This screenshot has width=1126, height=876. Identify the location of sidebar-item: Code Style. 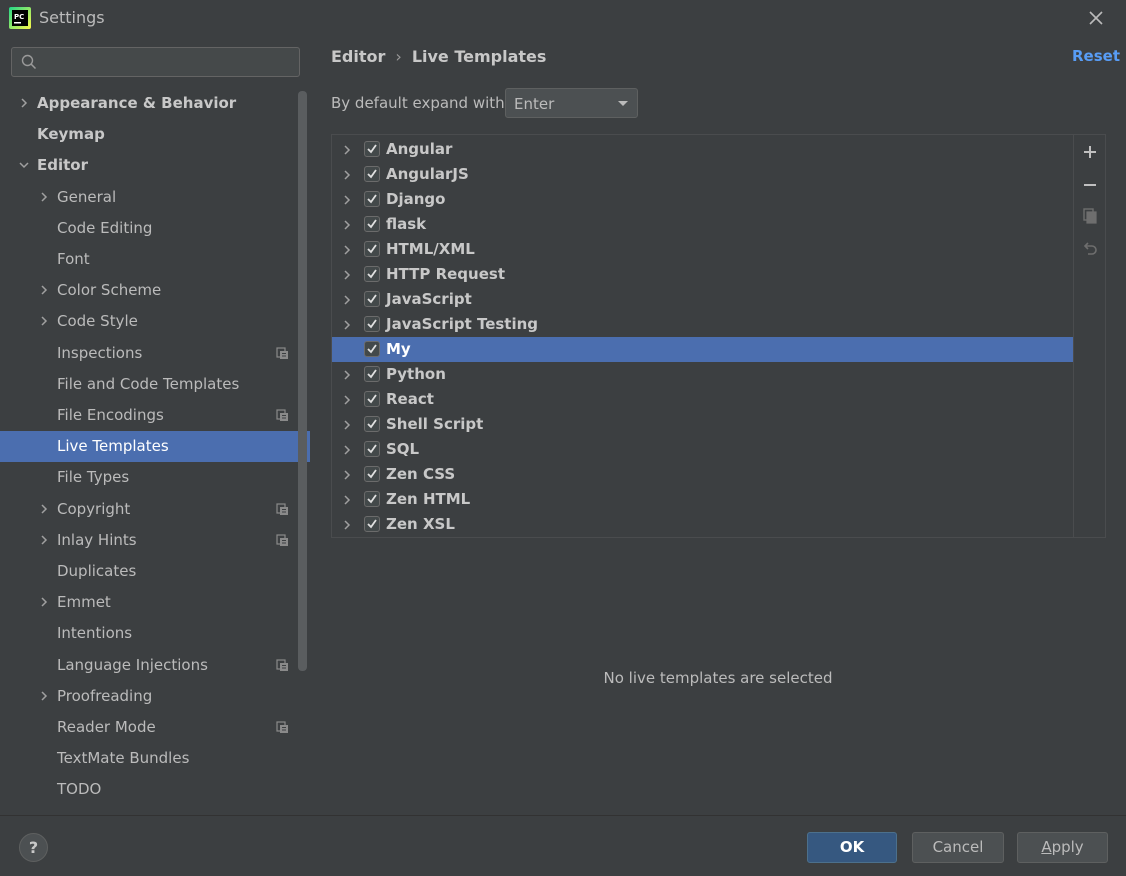
(155, 321).